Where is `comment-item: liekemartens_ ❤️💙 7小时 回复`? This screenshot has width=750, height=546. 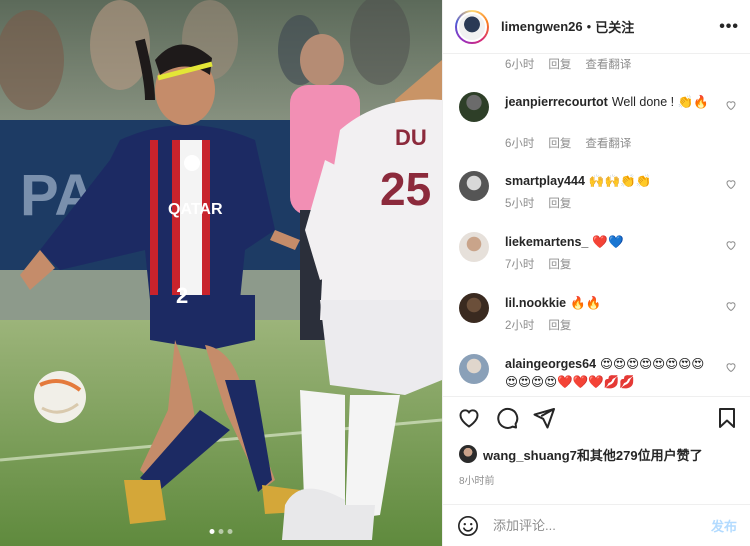
comment-item: liekemartens_ ❤️💙 7小时 回复 is located at coordinates (596, 254).